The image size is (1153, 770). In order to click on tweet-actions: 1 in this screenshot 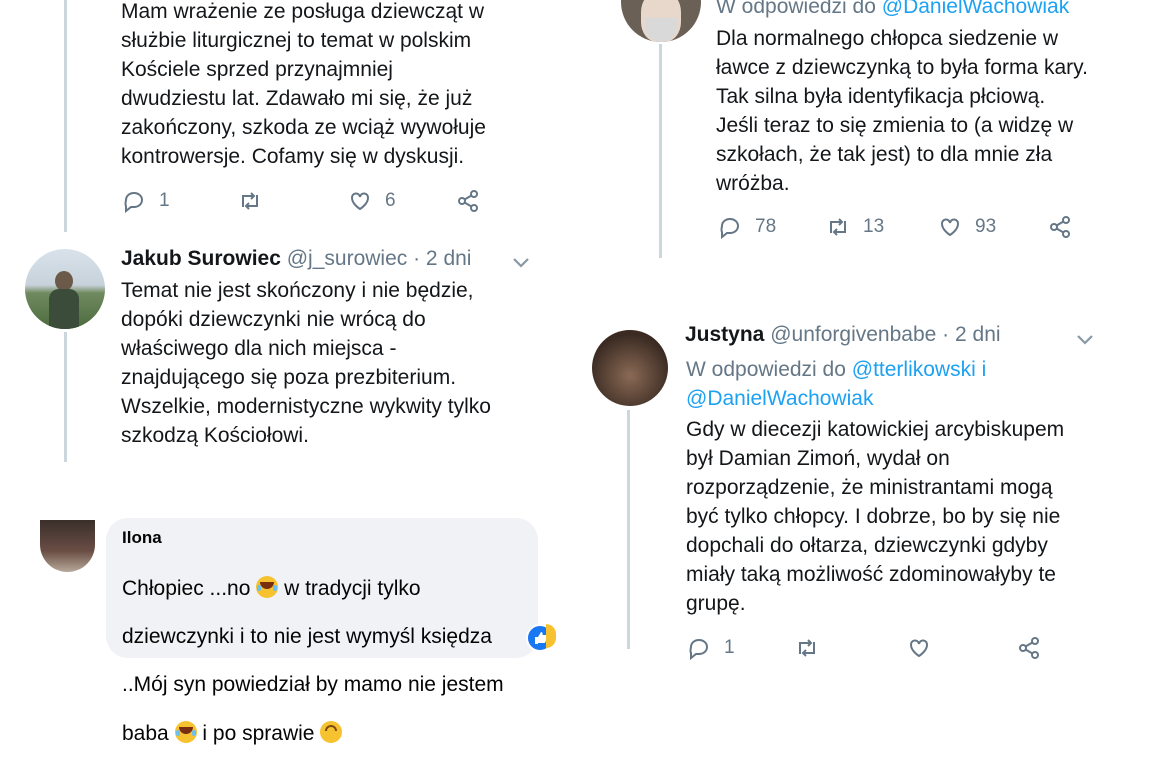, I will do `click(876, 648)`.